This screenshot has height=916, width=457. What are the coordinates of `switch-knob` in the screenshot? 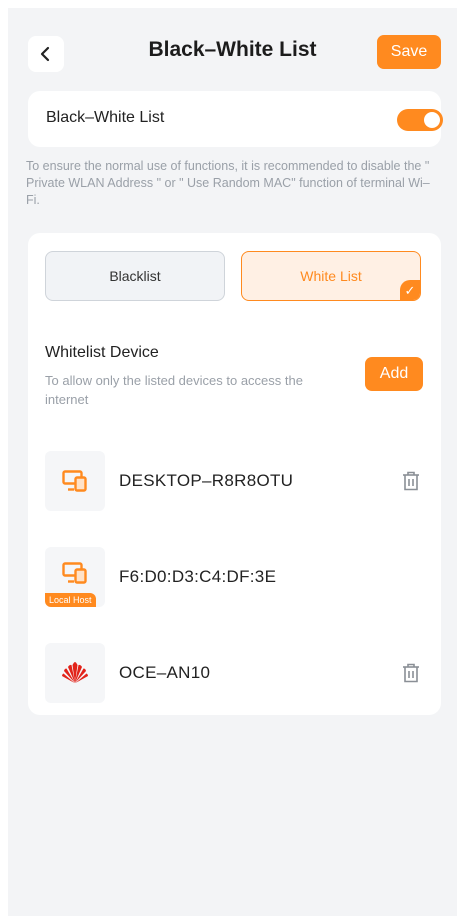 It's located at (432, 120).